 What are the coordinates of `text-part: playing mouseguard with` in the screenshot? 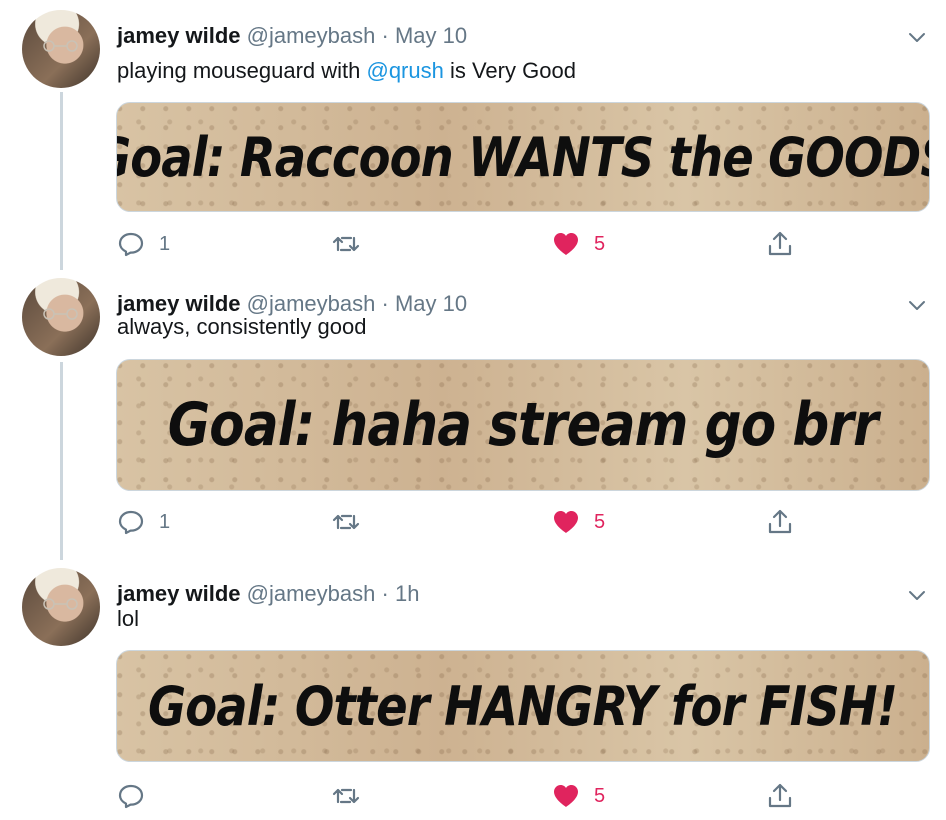 It's located at (242, 70).